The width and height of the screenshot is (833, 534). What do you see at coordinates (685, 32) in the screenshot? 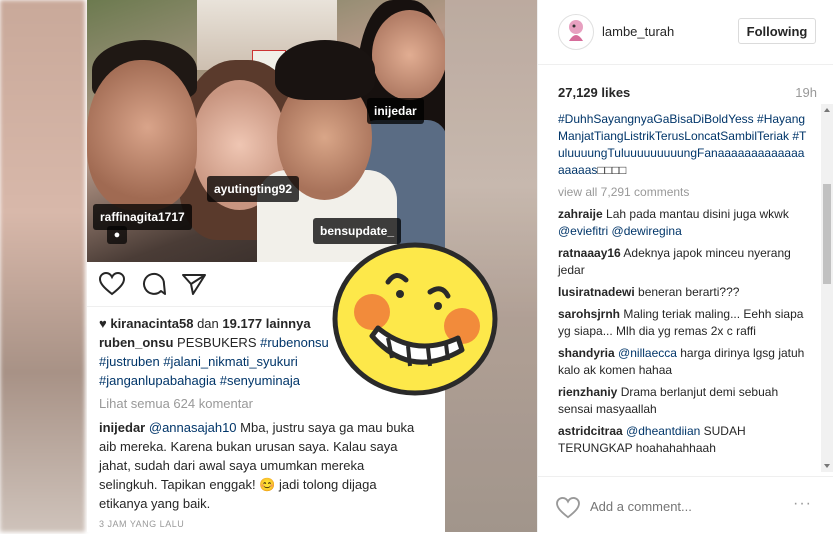
I see `post-header: lambe_turah Following` at bounding box center [685, 32].